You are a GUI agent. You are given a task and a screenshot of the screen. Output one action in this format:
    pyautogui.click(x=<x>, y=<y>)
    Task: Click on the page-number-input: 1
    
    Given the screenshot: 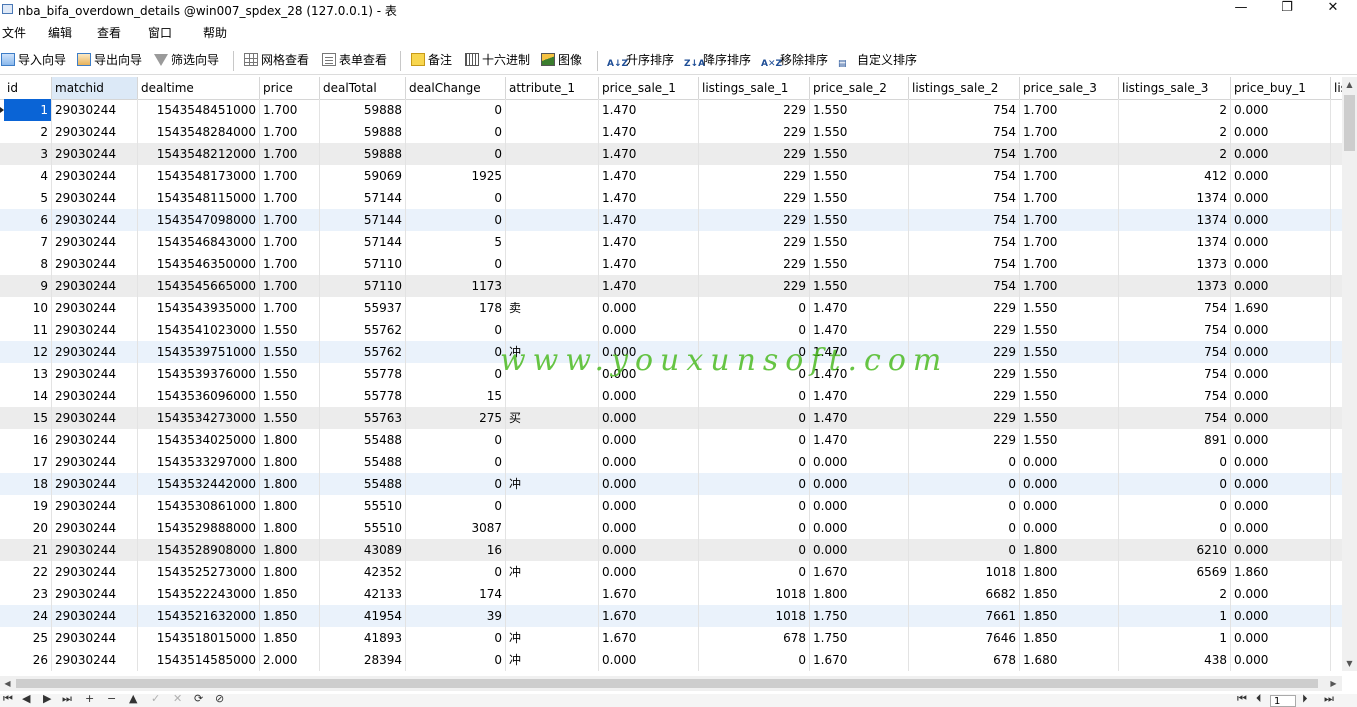 What is the action you would take?
    pyautogui.click(x=1283, y=701)
    